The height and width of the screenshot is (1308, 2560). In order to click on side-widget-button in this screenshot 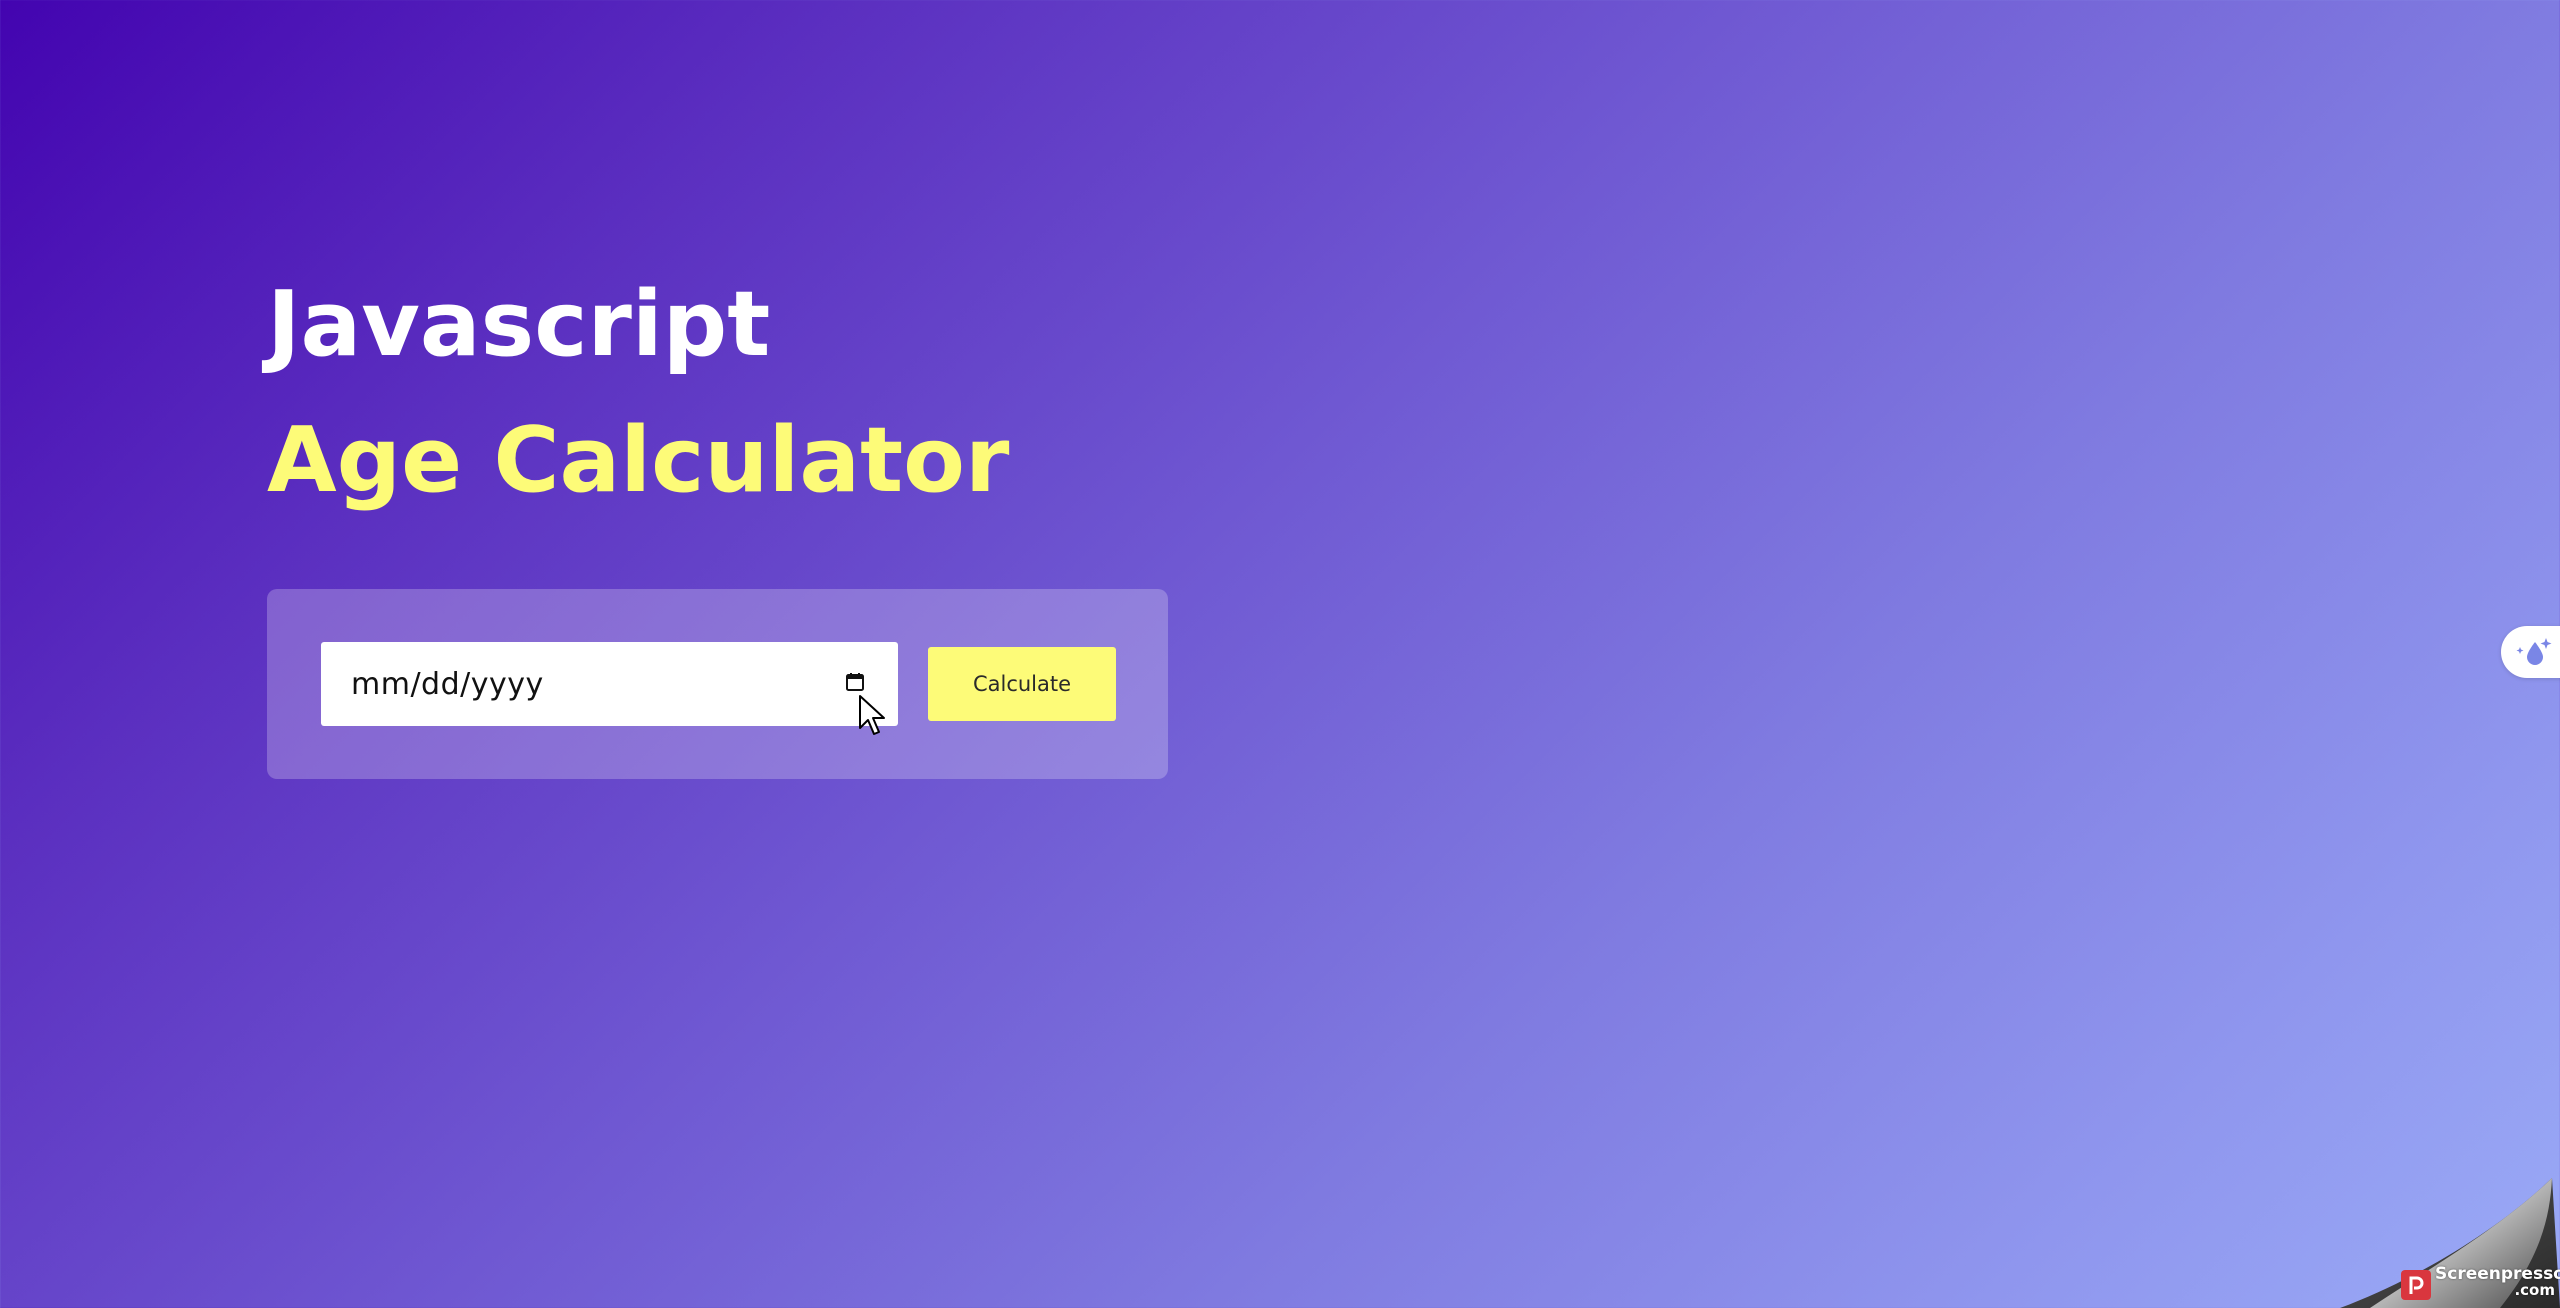, I will do `click(2530, 652)`.